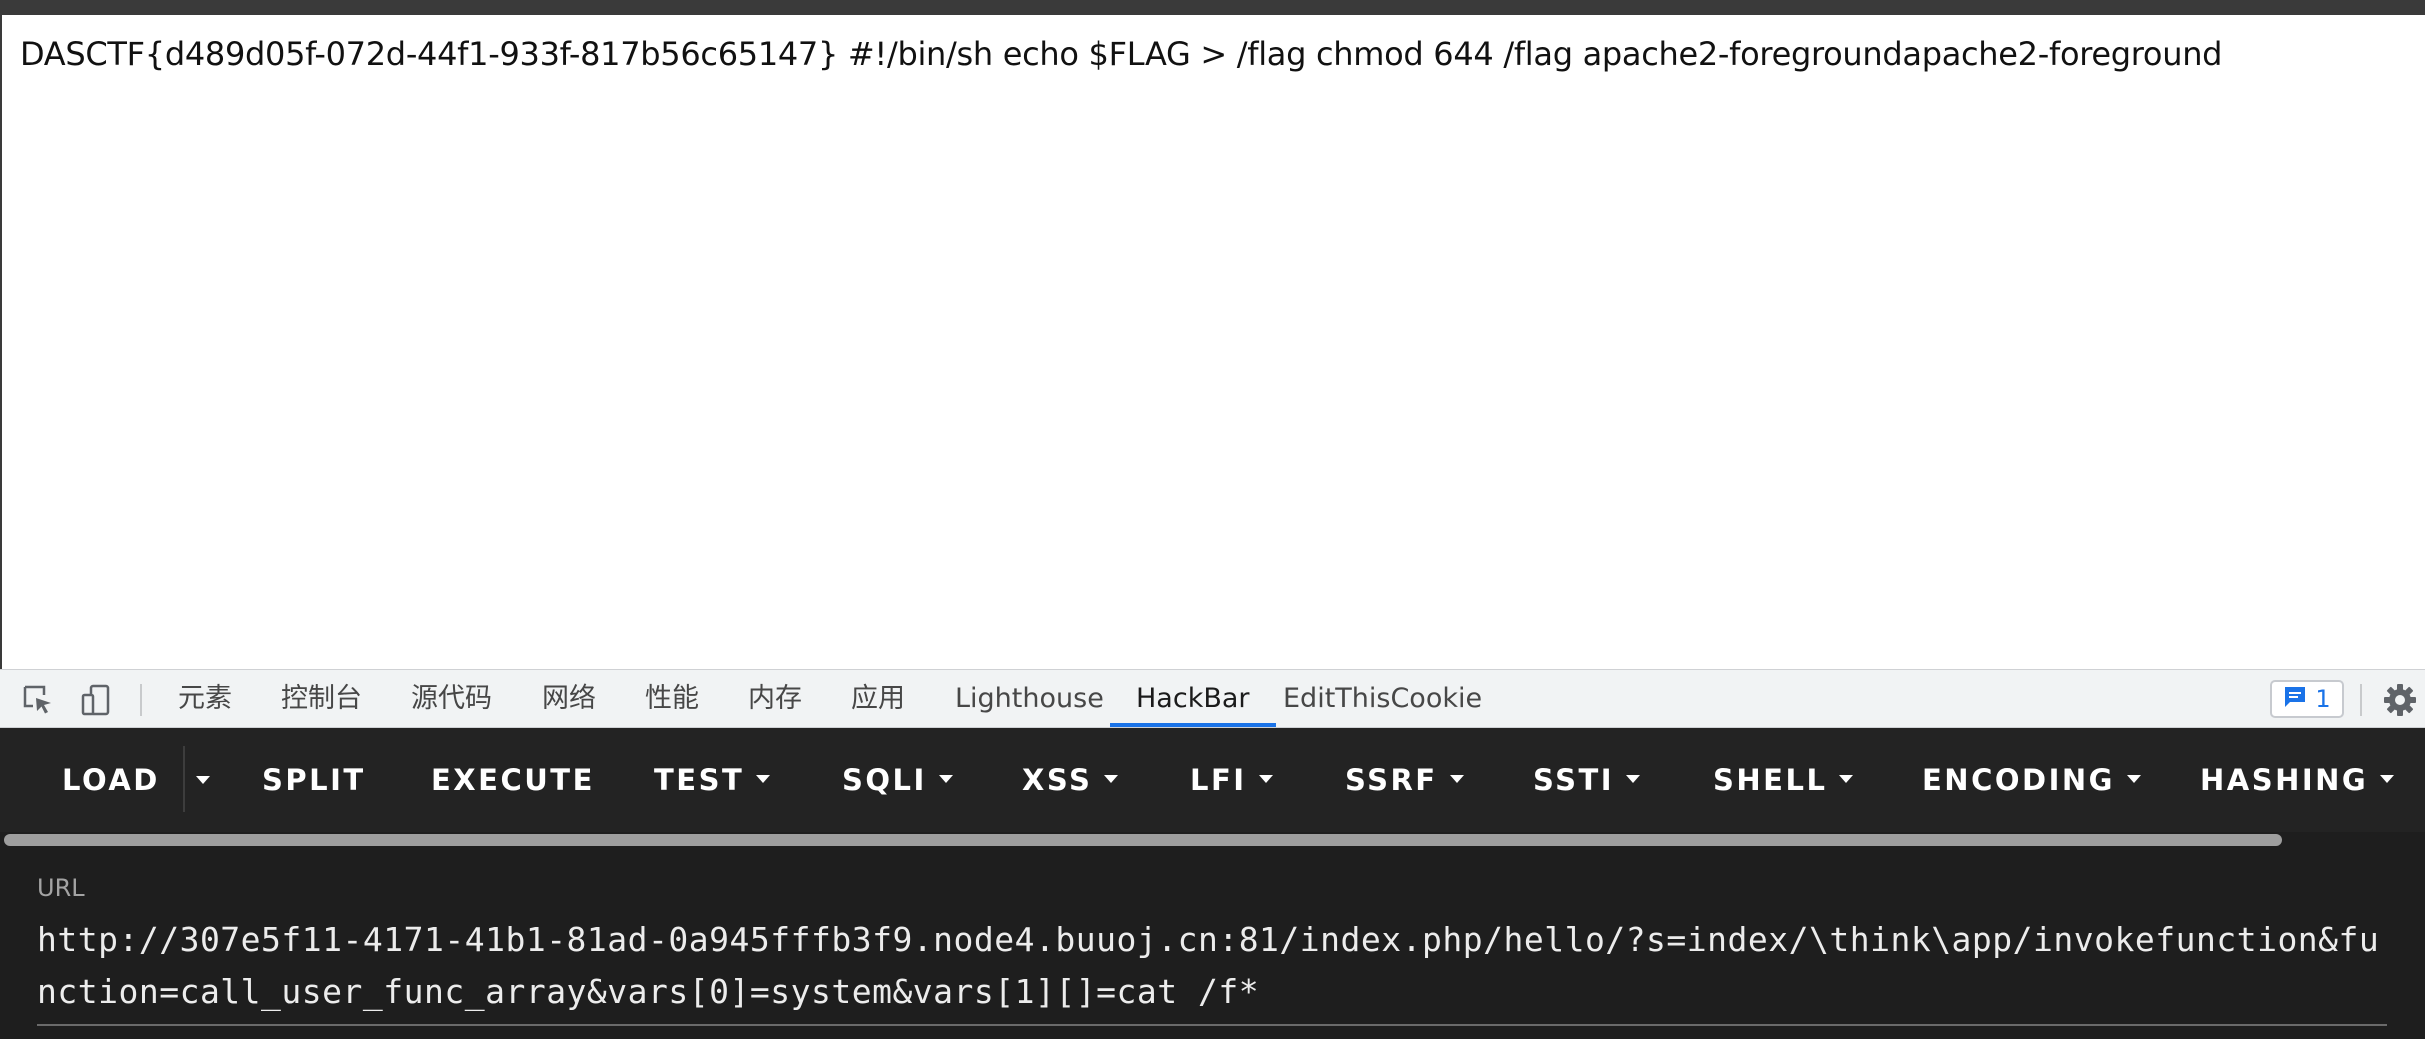 This screenshot has height=1039, width=2425. What do you see at coordinates (2400, 700) in the screenshot?
I see `gear-icon` at bounding box center [2400, 700].